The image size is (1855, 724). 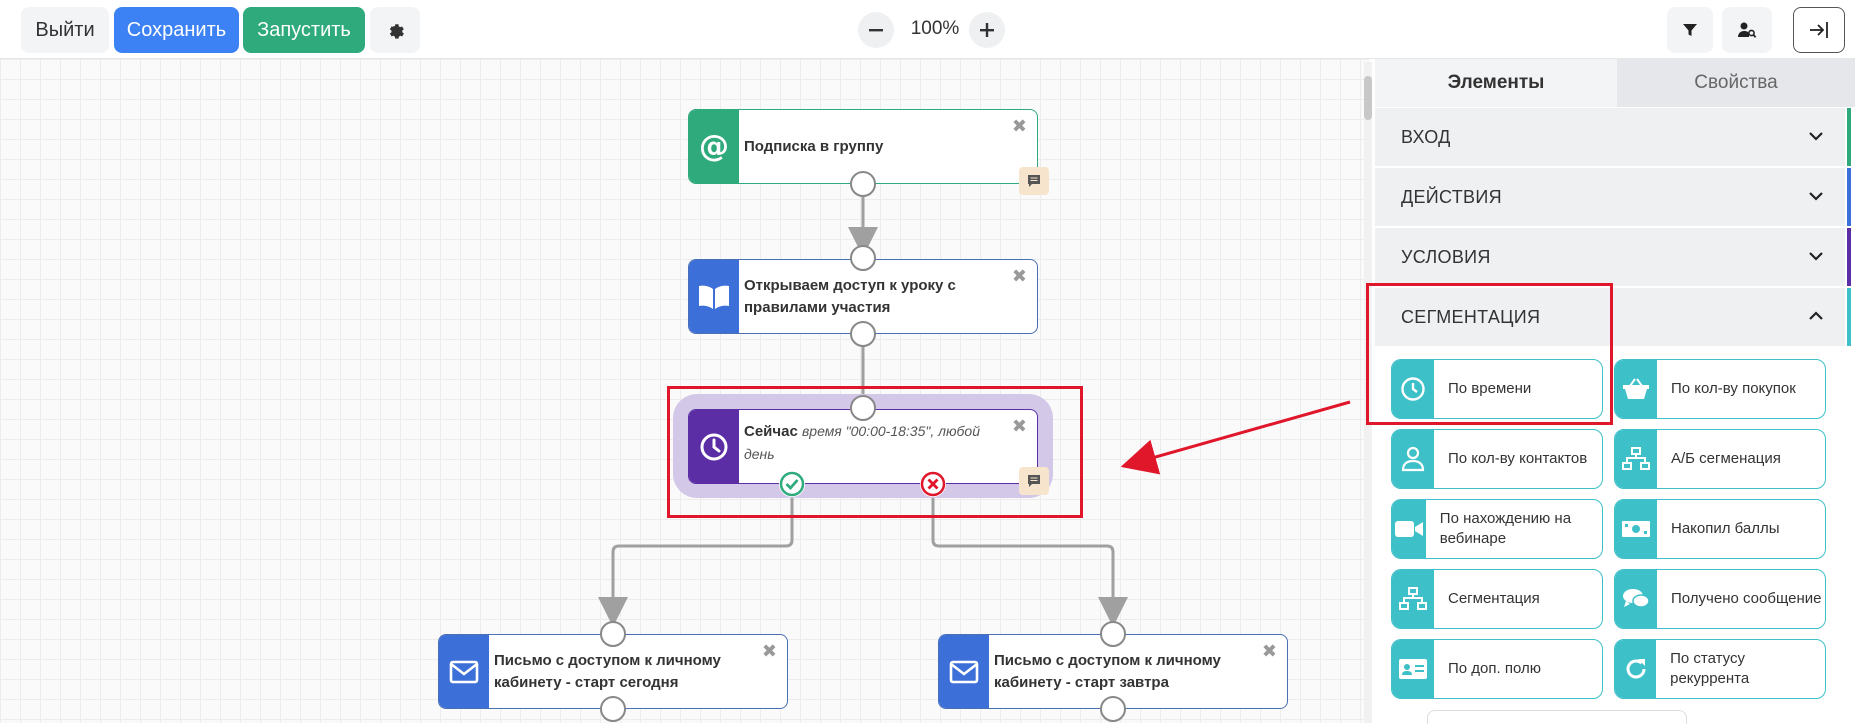 I want to click on tile-label: По кол-ву покупок, so click(x=1733, y=388).